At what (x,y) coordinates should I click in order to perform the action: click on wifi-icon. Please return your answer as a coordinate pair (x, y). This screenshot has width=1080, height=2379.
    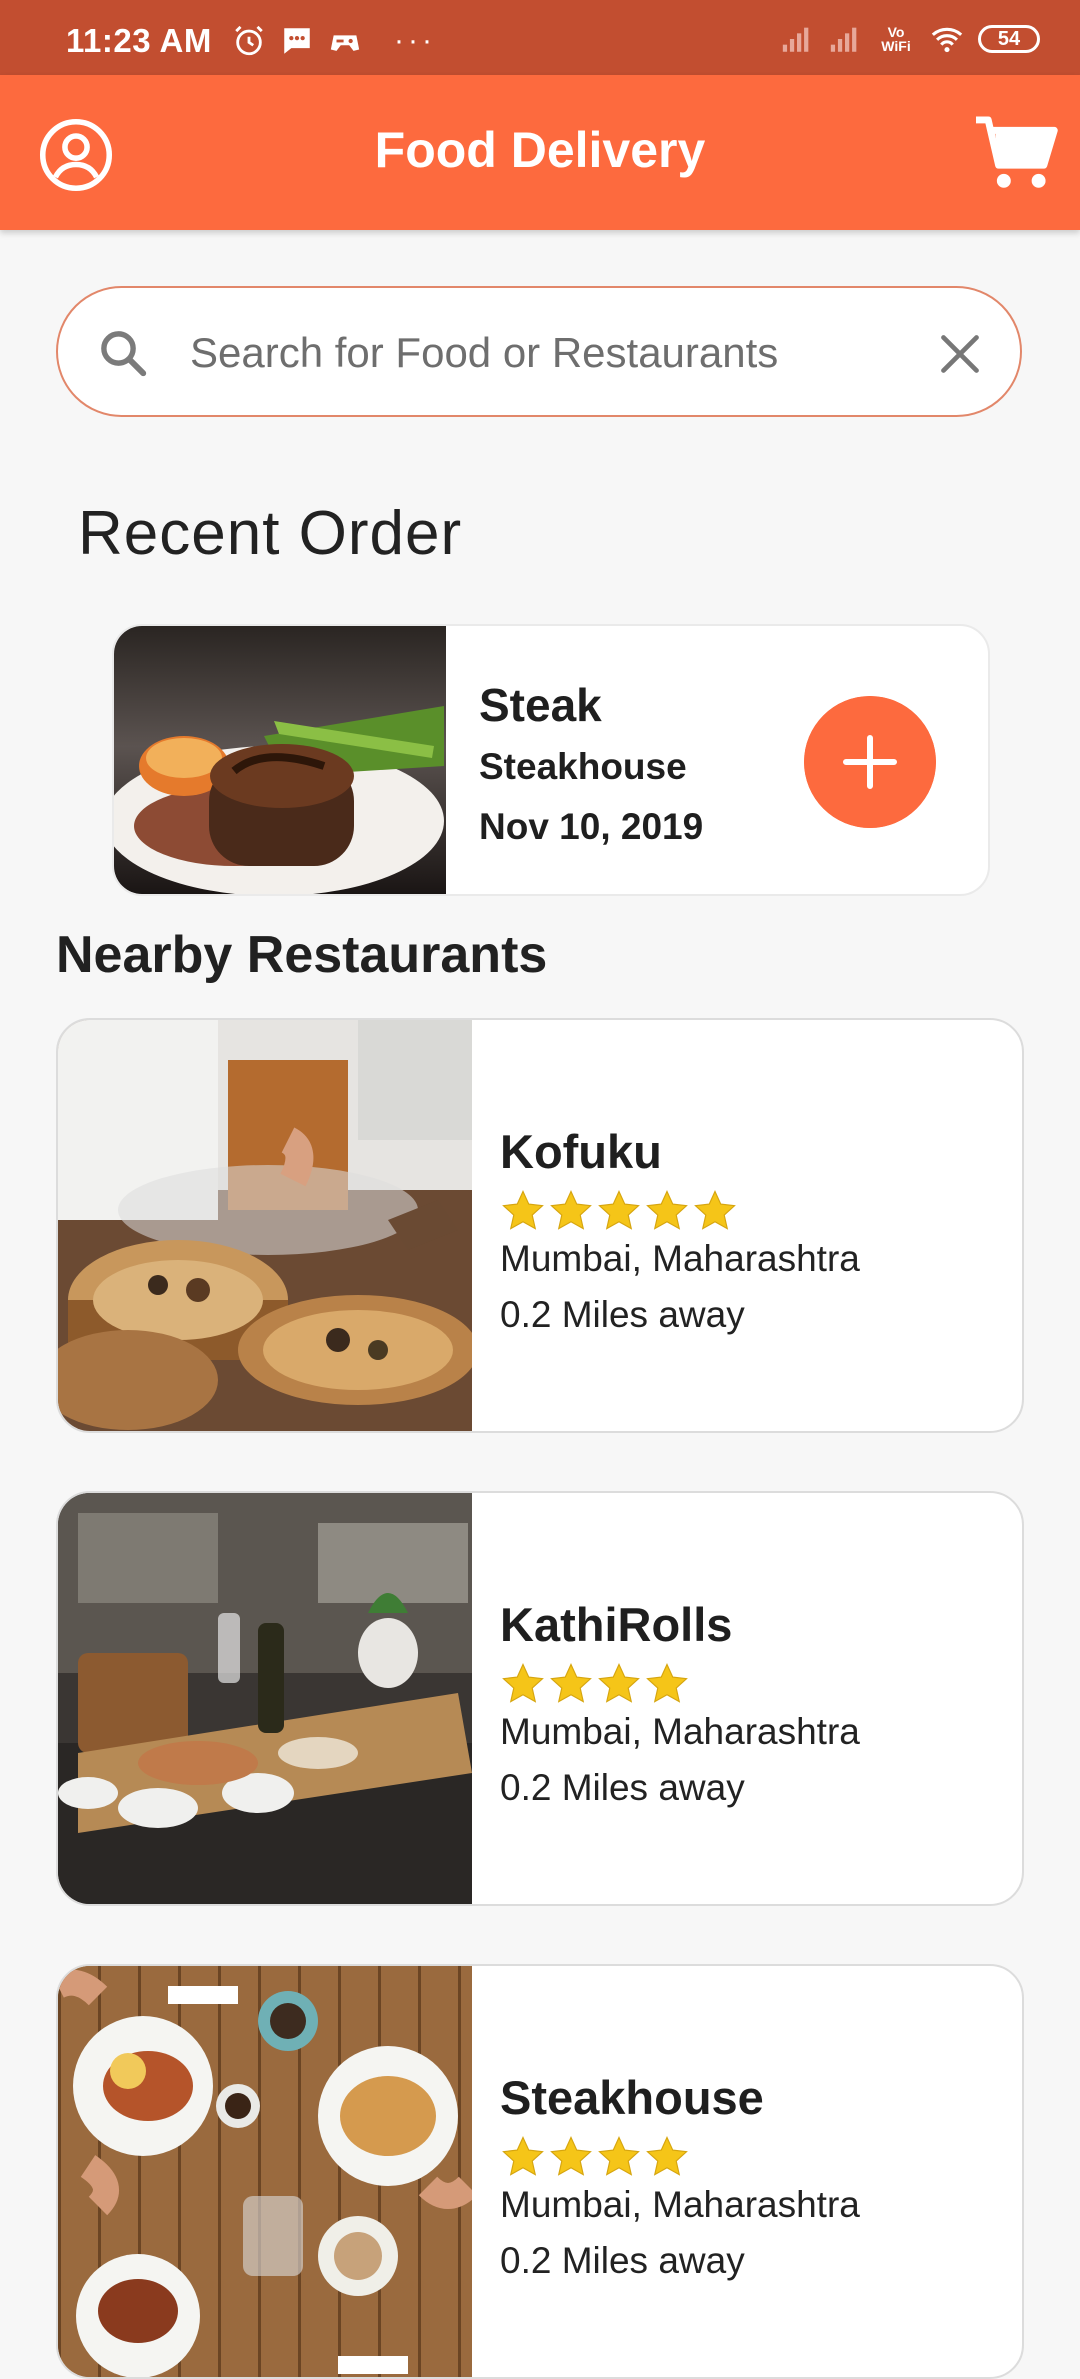
    Looking at the image, I should click on (947, 40).